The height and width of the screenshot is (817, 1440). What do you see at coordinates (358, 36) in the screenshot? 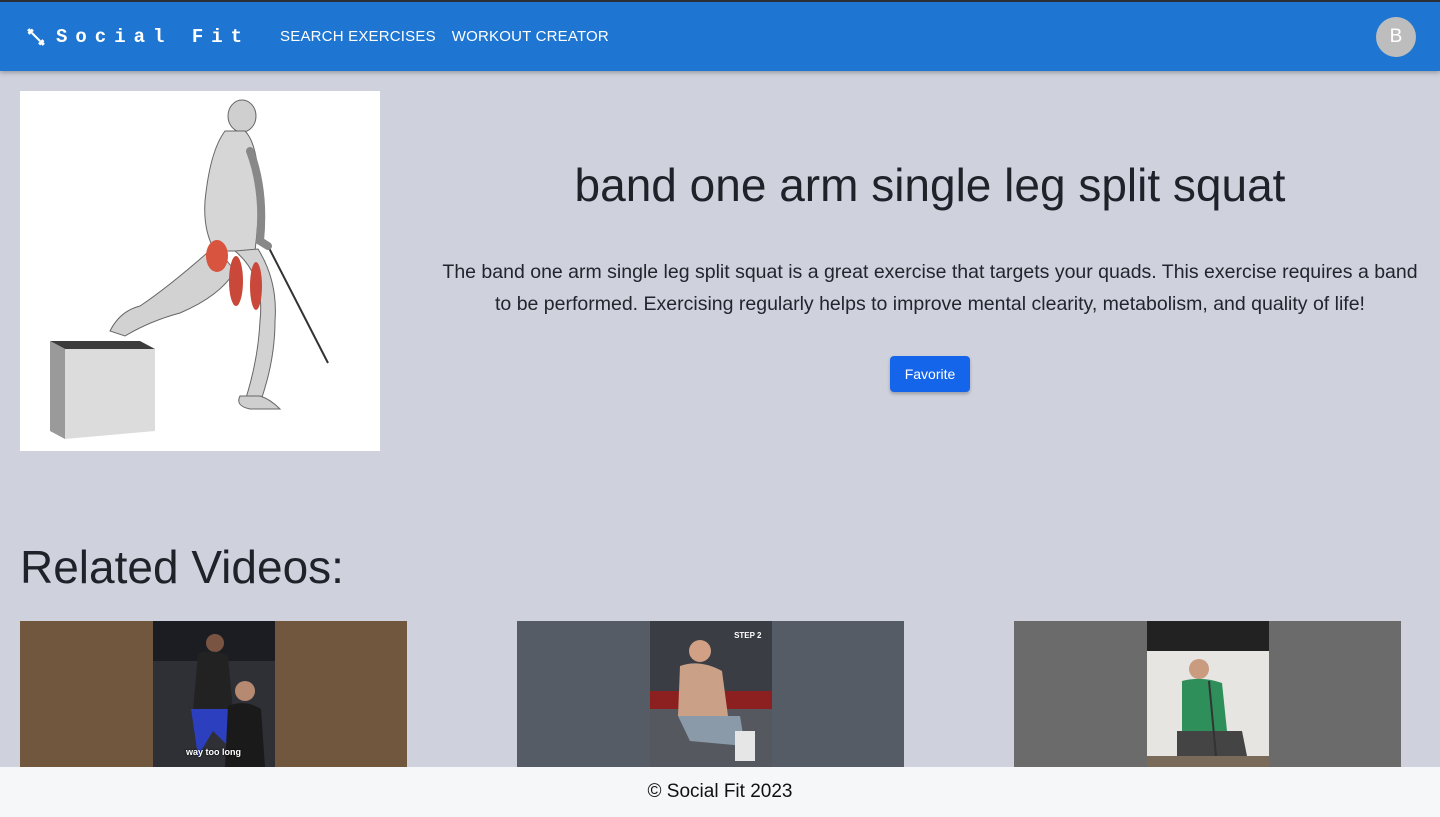
I see `nav-search-exercises: SEARCH EXERCISES` at bounding box center [358, 36].